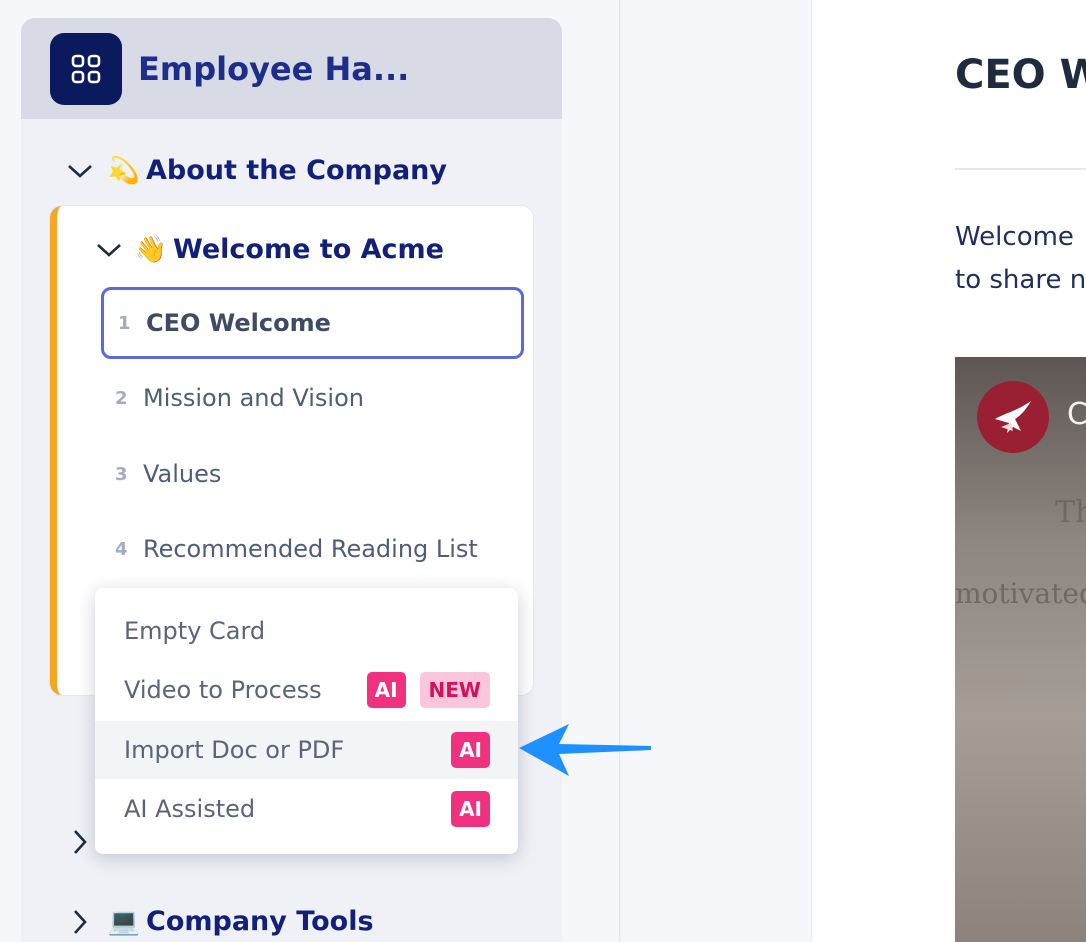 The width and height of the screenshot is (1086, 942). What do you see at coordinates (260, 921) in the screenshot?
I see `section-label: Company Tools` at bounding box center [260, 921].